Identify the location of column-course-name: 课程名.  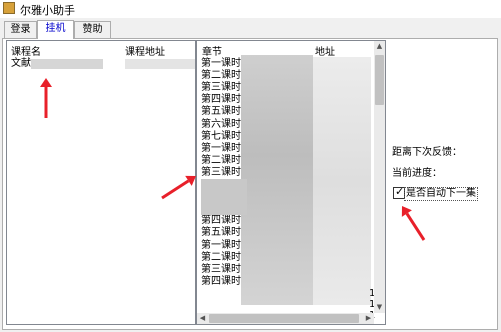
(26, 50).